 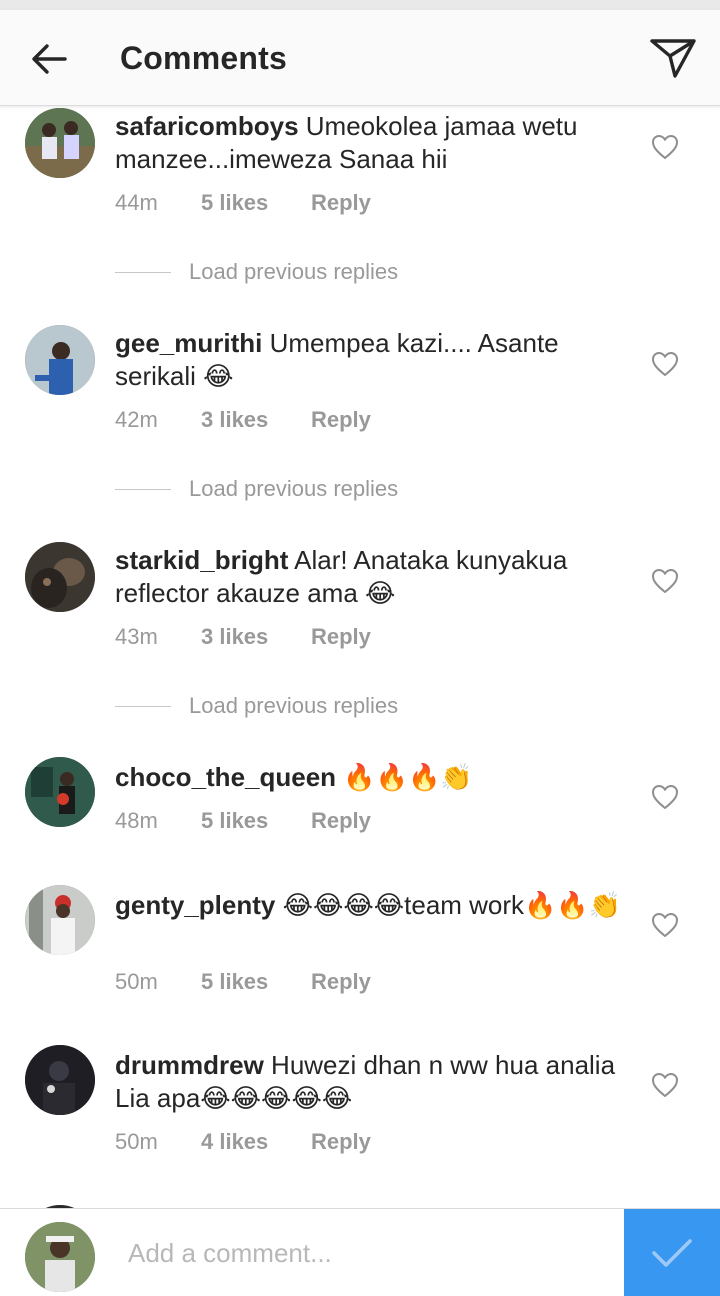 I want to click on comment-body: 😂😂😂😂team work🔥🔥👏, so click(x=452, y=905).